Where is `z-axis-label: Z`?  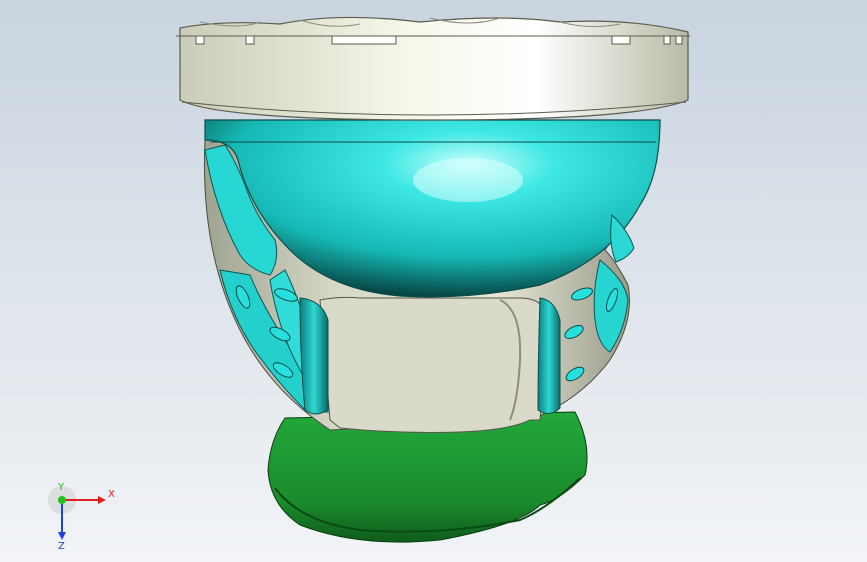 z-axis-label: Z is located at coordinates (61, 545).